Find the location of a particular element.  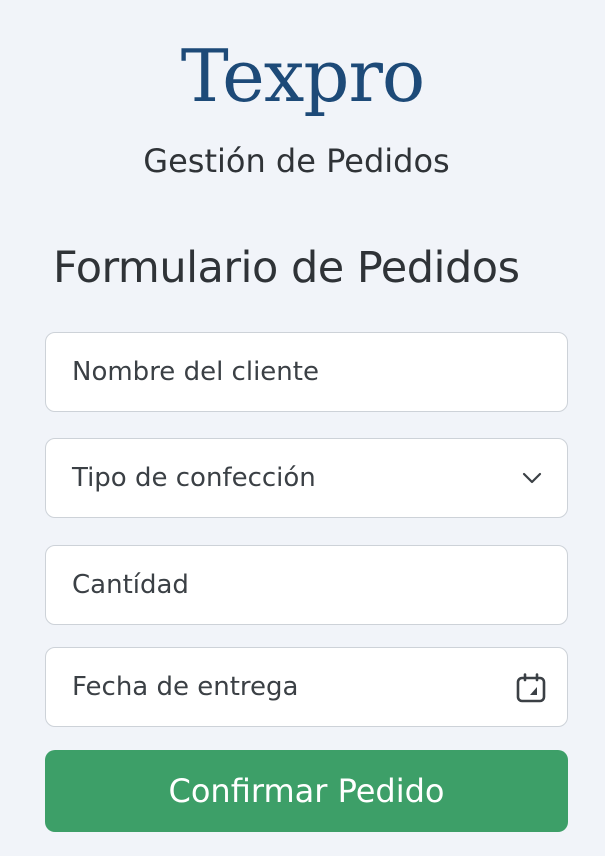

chevron-down-icon is located at coordinates (532, 478).